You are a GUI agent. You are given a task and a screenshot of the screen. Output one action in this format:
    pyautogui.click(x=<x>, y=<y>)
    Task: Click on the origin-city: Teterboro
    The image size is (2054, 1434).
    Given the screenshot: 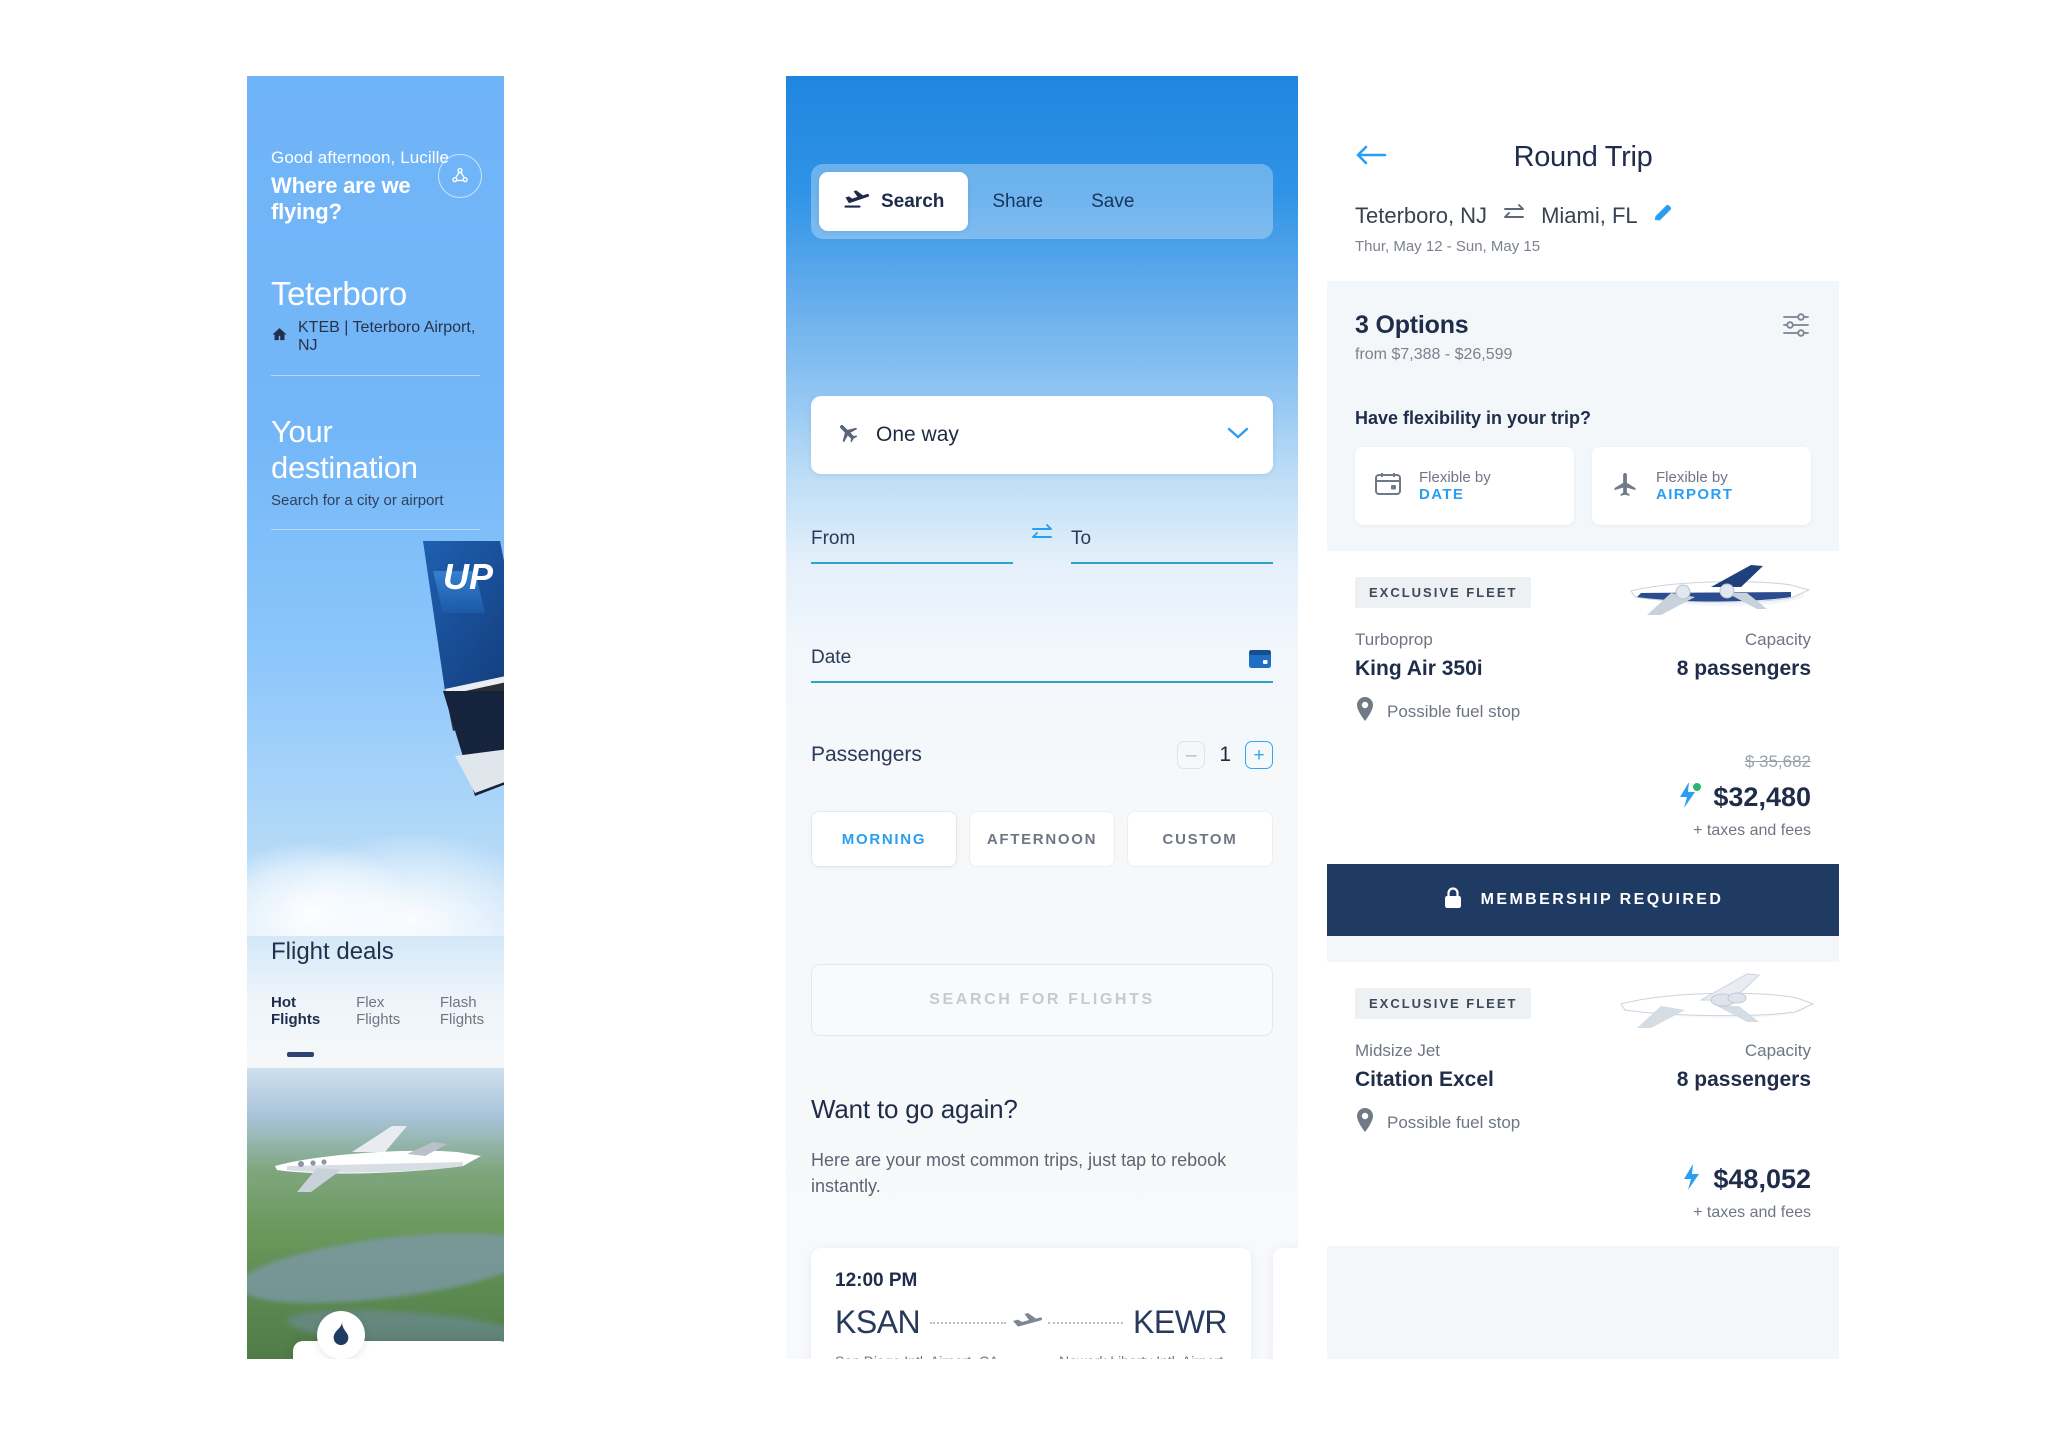 What is the action you would take?
    pyautogui.click(x=375, y=294)
    